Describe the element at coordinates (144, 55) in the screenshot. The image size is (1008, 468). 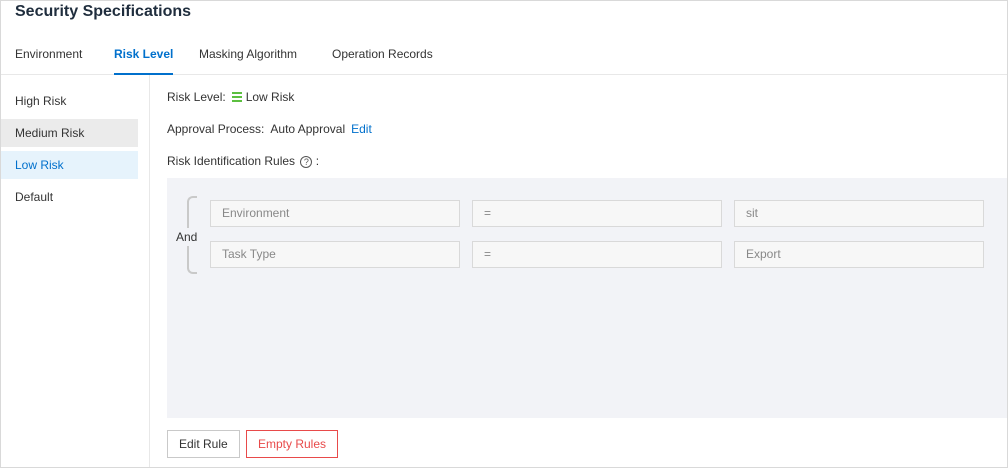
I see `tab-risk-level: Risk Level` at that location.